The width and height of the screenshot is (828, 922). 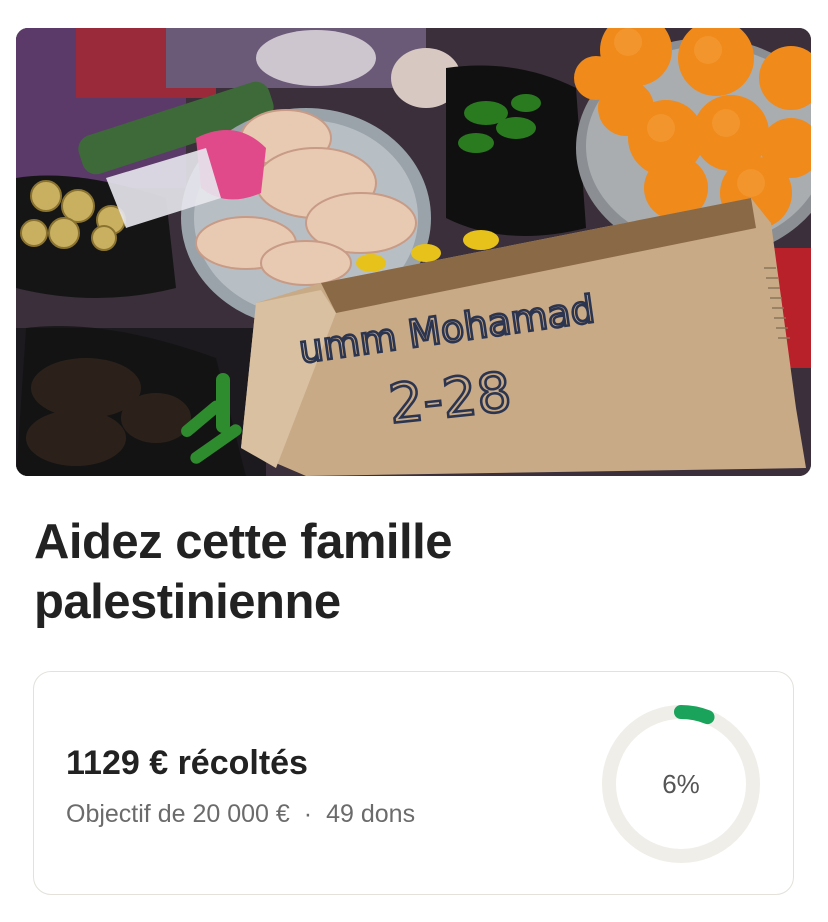 What do you see at coordinates (178, 814) in the screenshot?
I see `goal-amount: Objectif de 20 000 €` at bounding box center [178, 814].